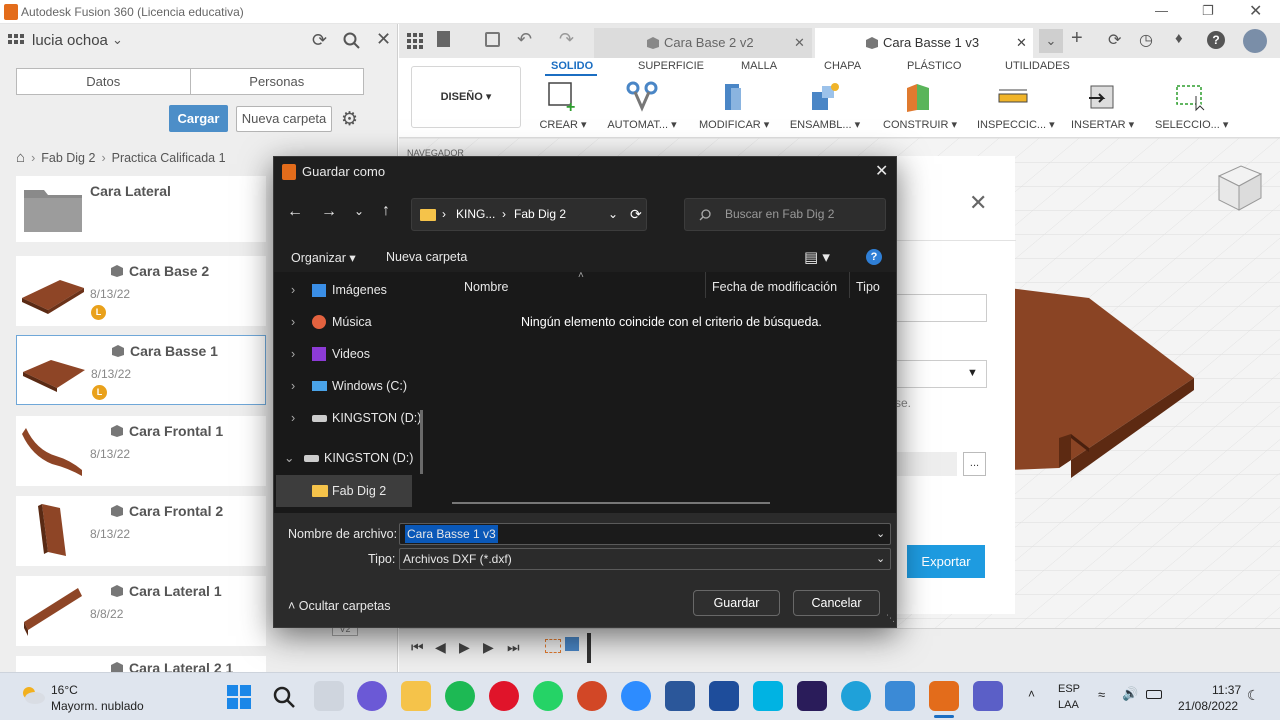 The height and width of the screenshot is (720, 1280). I want to click on nav-item-kingston-d-expanded: ⌄ KINGSTON (D:), so click(353, 458).